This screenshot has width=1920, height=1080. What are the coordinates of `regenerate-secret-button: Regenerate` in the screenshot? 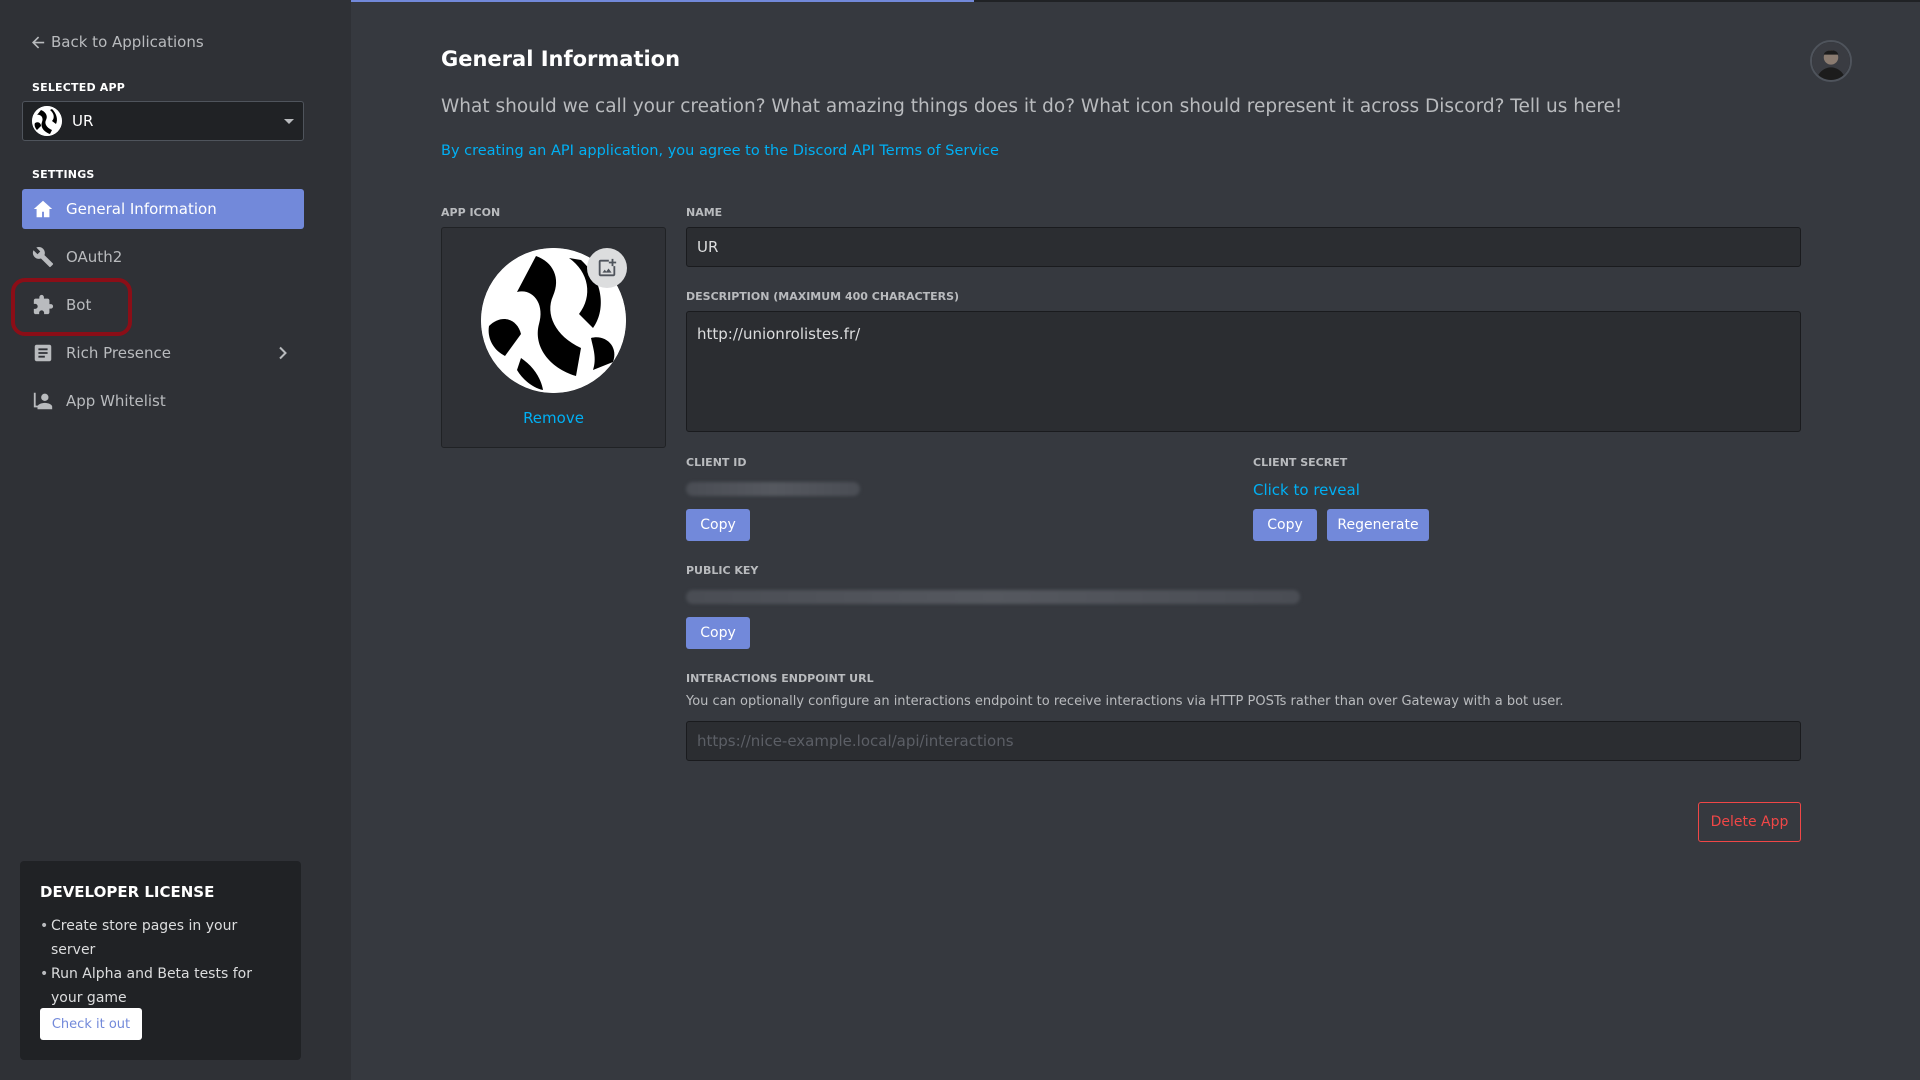 It's located at (1378, 525).